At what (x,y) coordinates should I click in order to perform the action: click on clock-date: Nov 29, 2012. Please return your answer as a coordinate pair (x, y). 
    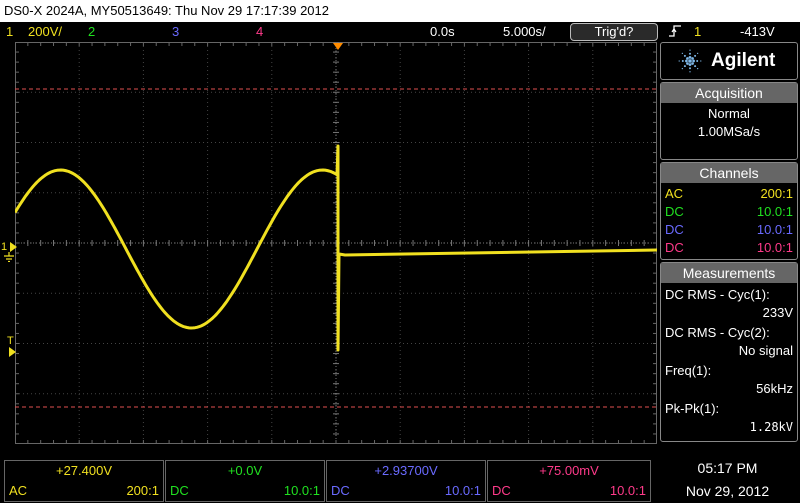
    Looking at the image, I should click on (727, 491).